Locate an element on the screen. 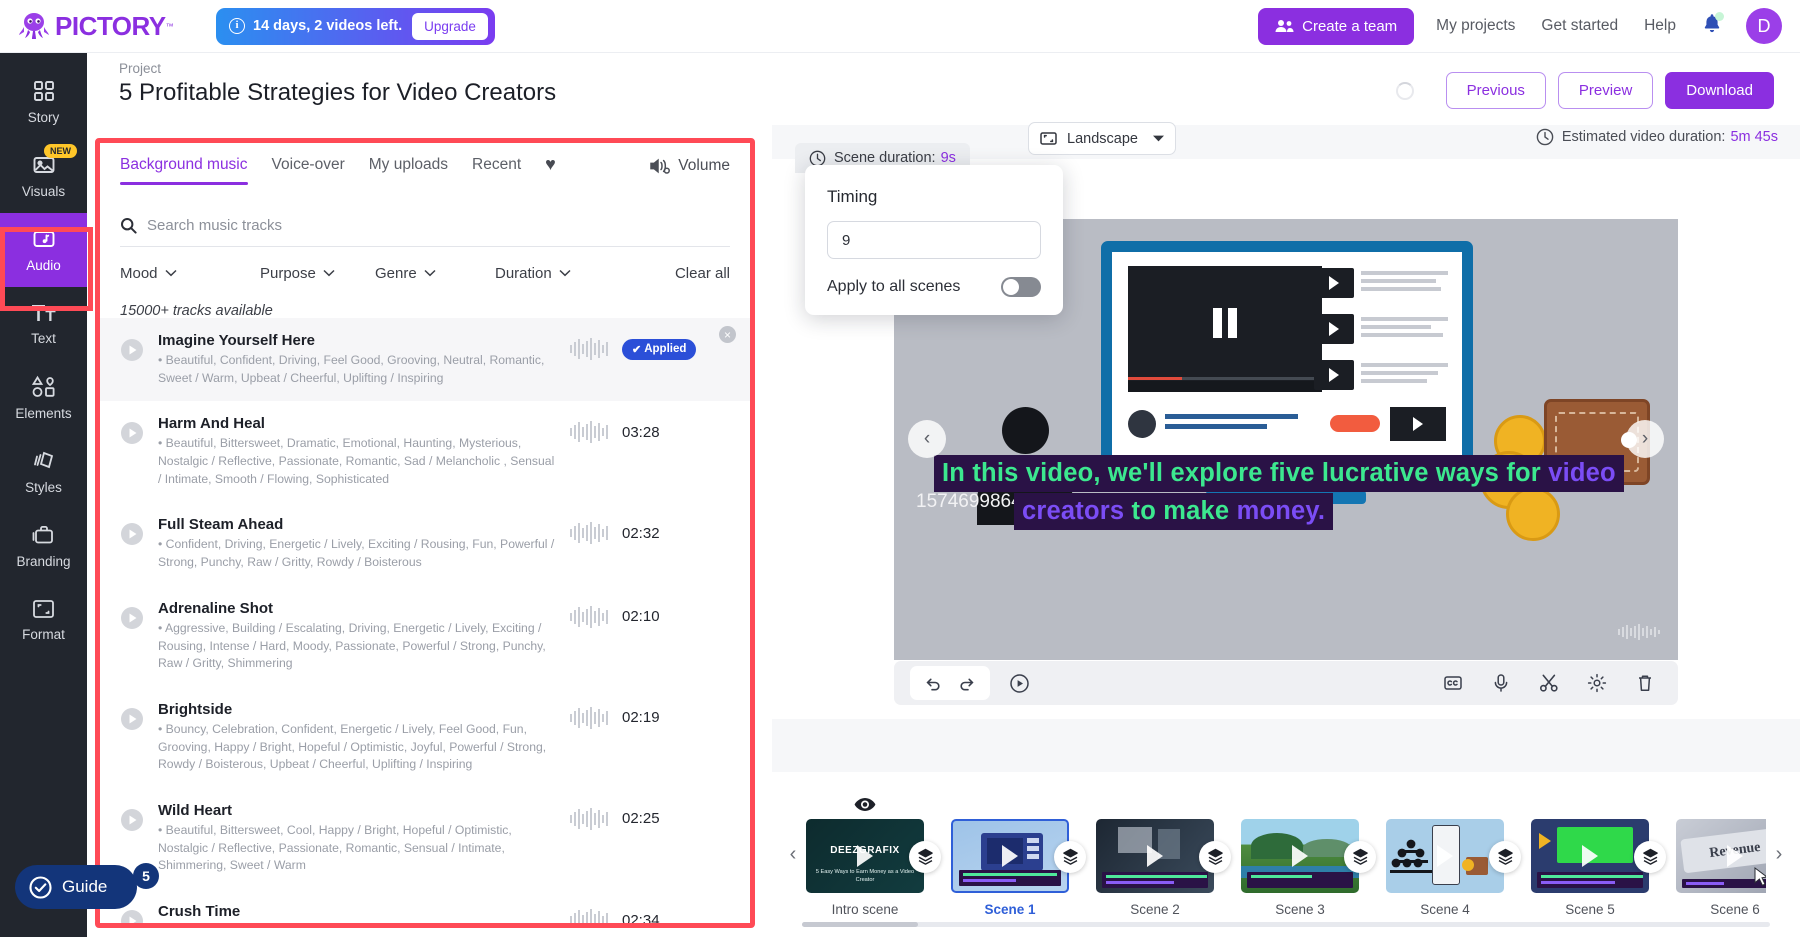 This screenshot has height=937, width=1800. microphone-icon is located at coordinates (1501, 683).